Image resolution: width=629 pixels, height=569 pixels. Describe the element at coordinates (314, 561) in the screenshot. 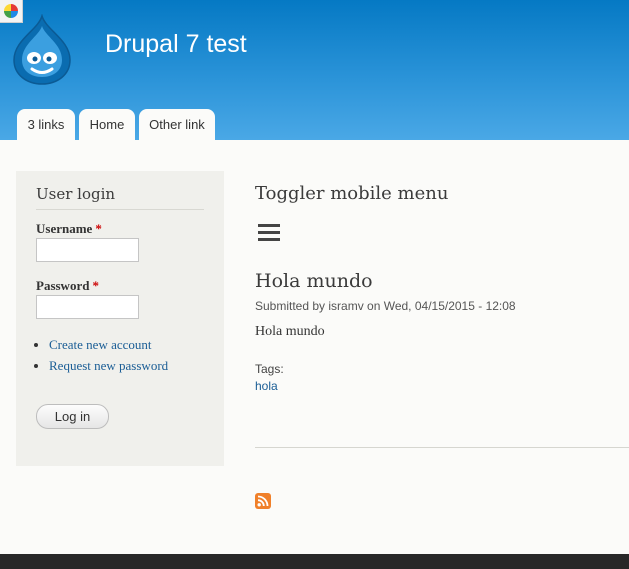

I see `site-footer` at that location.